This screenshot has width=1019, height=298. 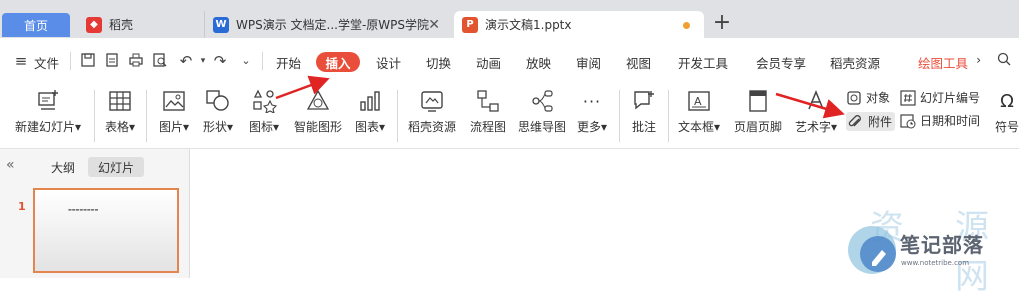 What do you see at coordinates (942, 245) in the screenshot?
I see `watermark-title: 笔记部落` at bounding box center [942, 245].